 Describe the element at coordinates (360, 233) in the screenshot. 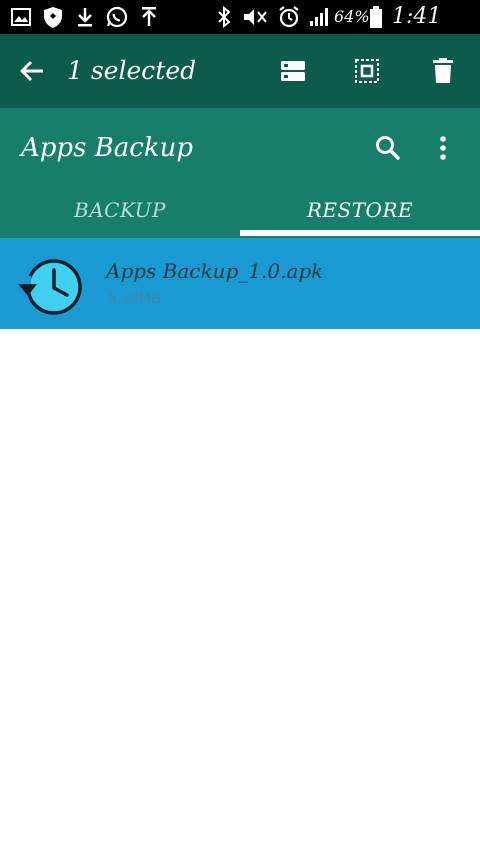

I see `tab-selected-indicator` at that location.